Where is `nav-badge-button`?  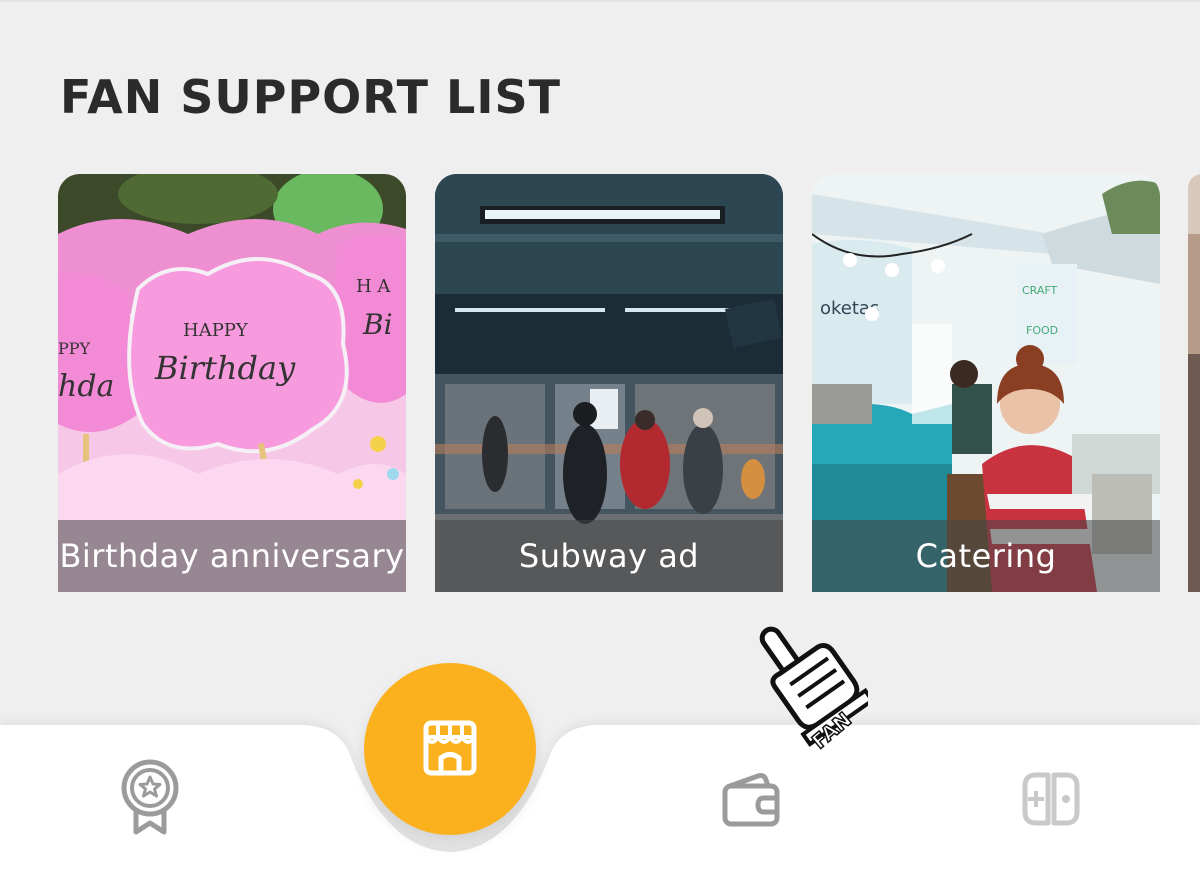 nav-badge-button is located at coordinates (150, 797).